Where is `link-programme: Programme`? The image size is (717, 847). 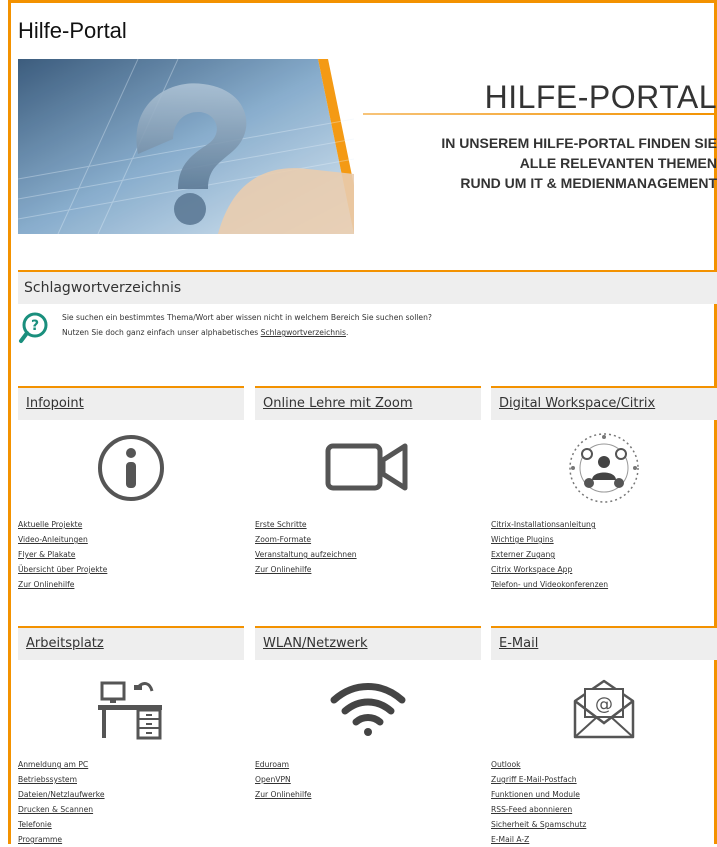 link-programme: Programme is located at coordinates (61, 839).